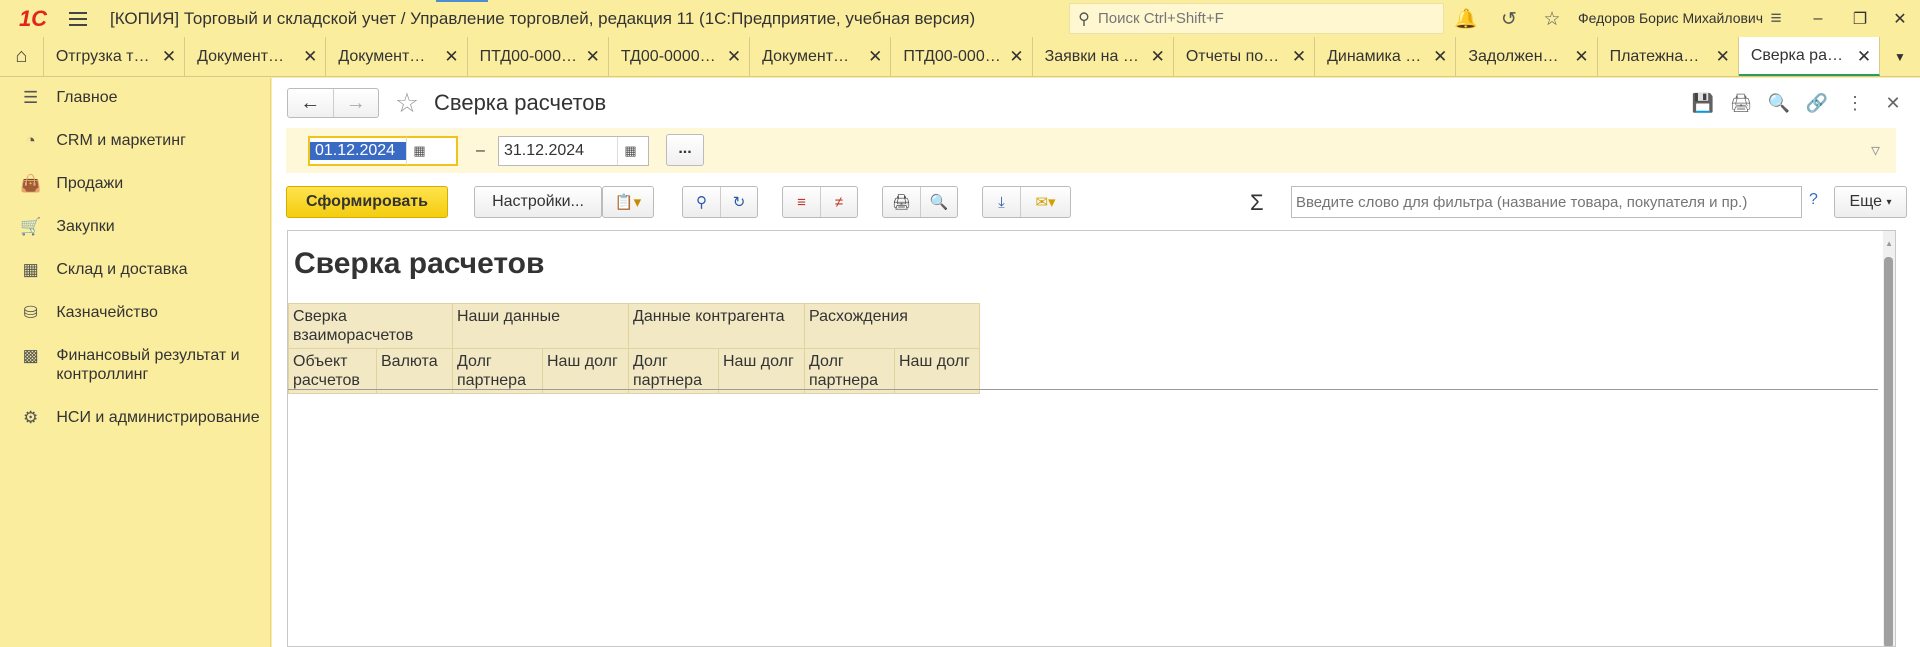 This screenshot has width=1920, height=647. I want to click on date-to-input, so click(558, 151).